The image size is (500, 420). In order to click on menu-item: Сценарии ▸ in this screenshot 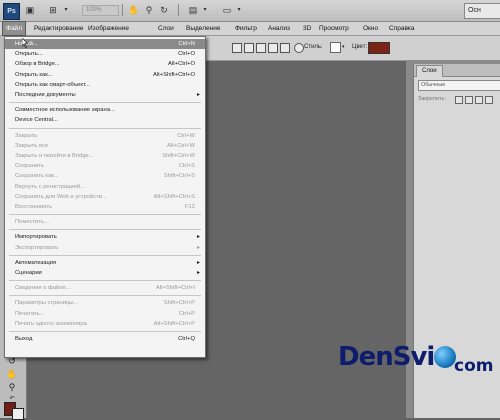, I will do `click(105, 273)`.